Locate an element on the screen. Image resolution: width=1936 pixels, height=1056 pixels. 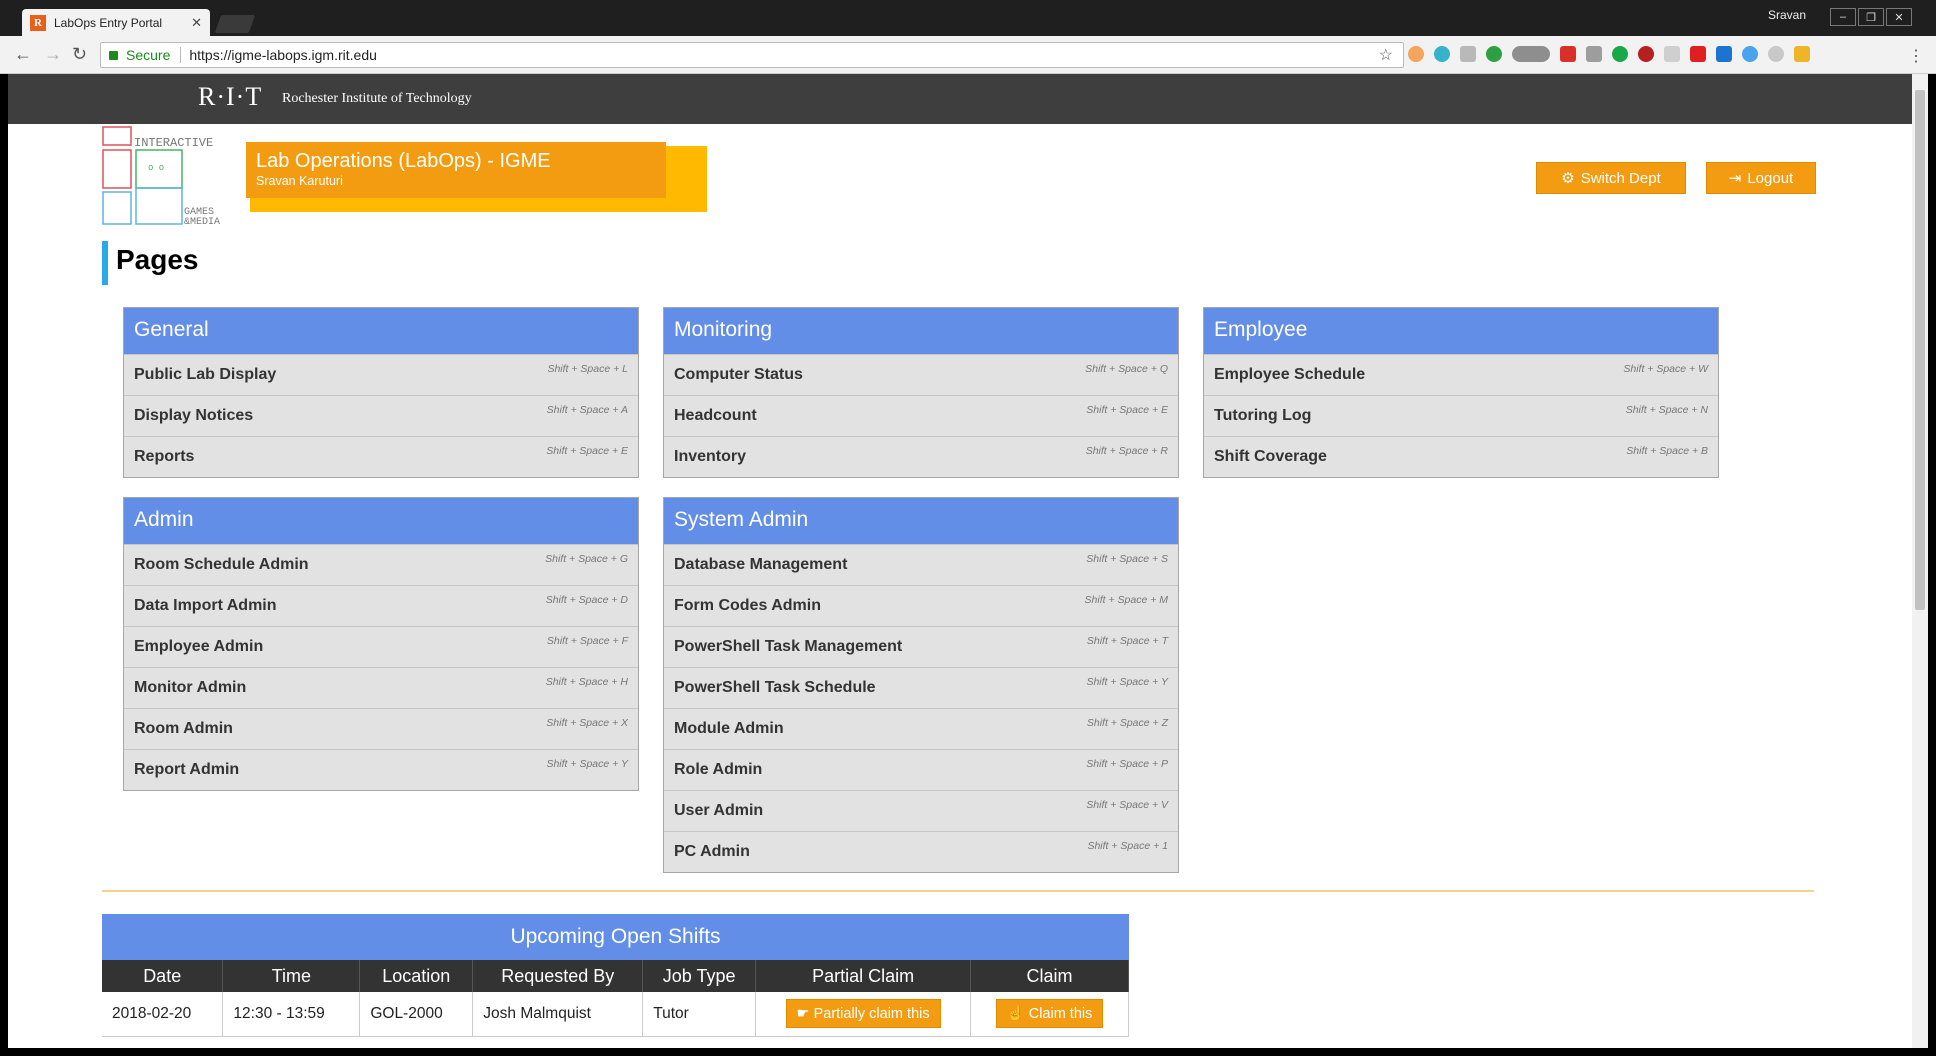
shortcut-hint: Shift + Space + 1 is located at coordinates (1127, 846).